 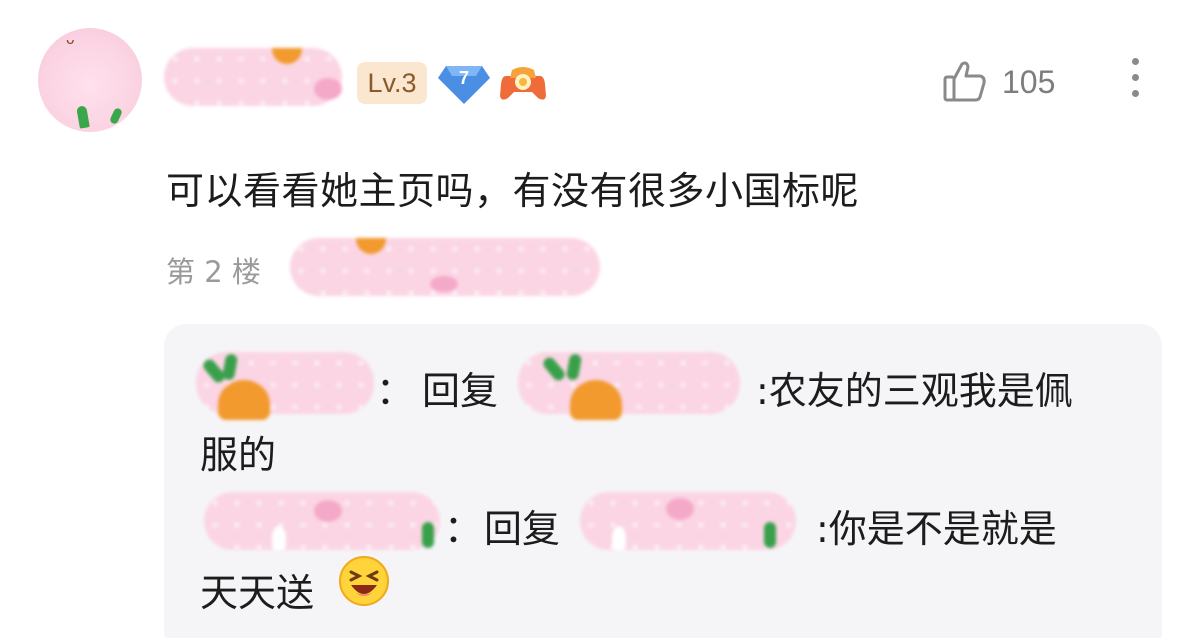 What do you see at coordinates (253, 77) in the screenshot?
I see `username-redacted` at bounding box center [253, 77].